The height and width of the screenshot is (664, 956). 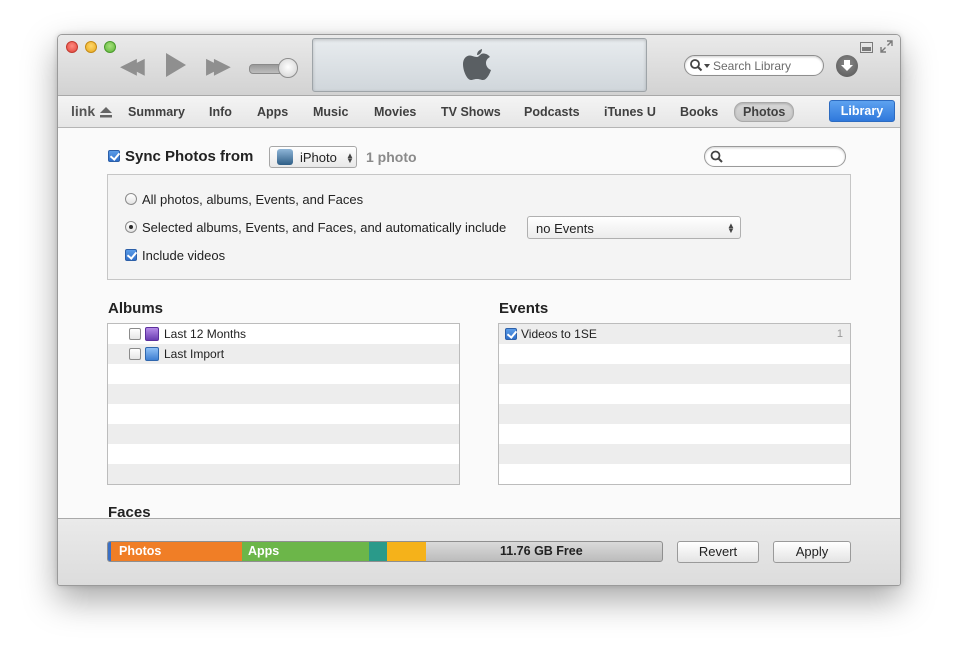 I want to click on apple-logo-icon, so click(x=477, y=67).